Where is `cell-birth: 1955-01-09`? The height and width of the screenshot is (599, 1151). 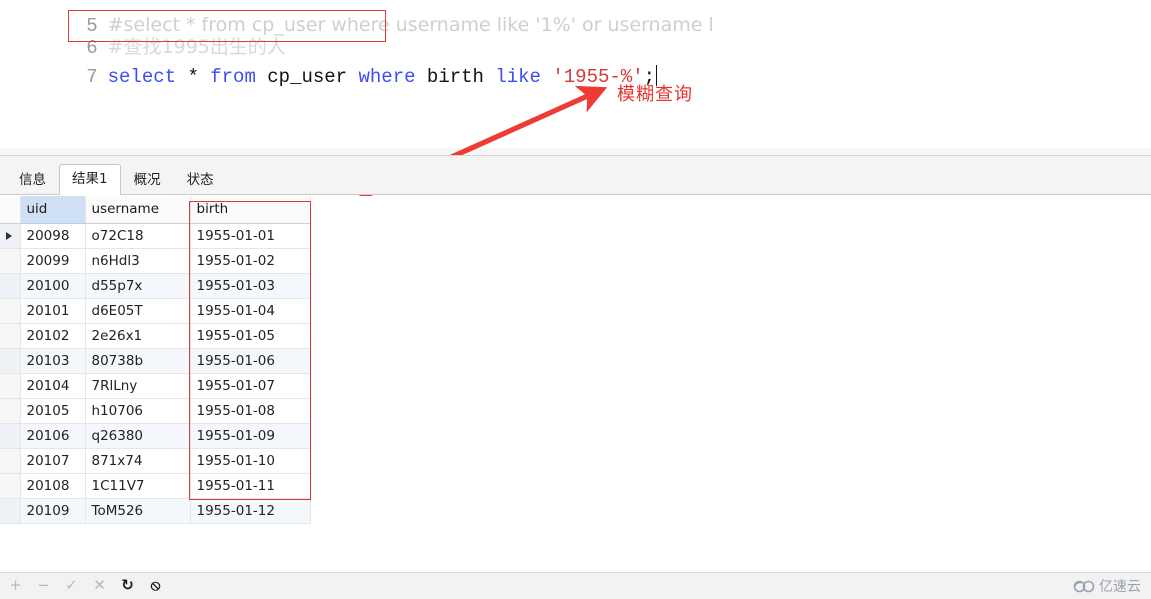
cell-birth: 1955-01-09 is located at coordinates (250, 436).